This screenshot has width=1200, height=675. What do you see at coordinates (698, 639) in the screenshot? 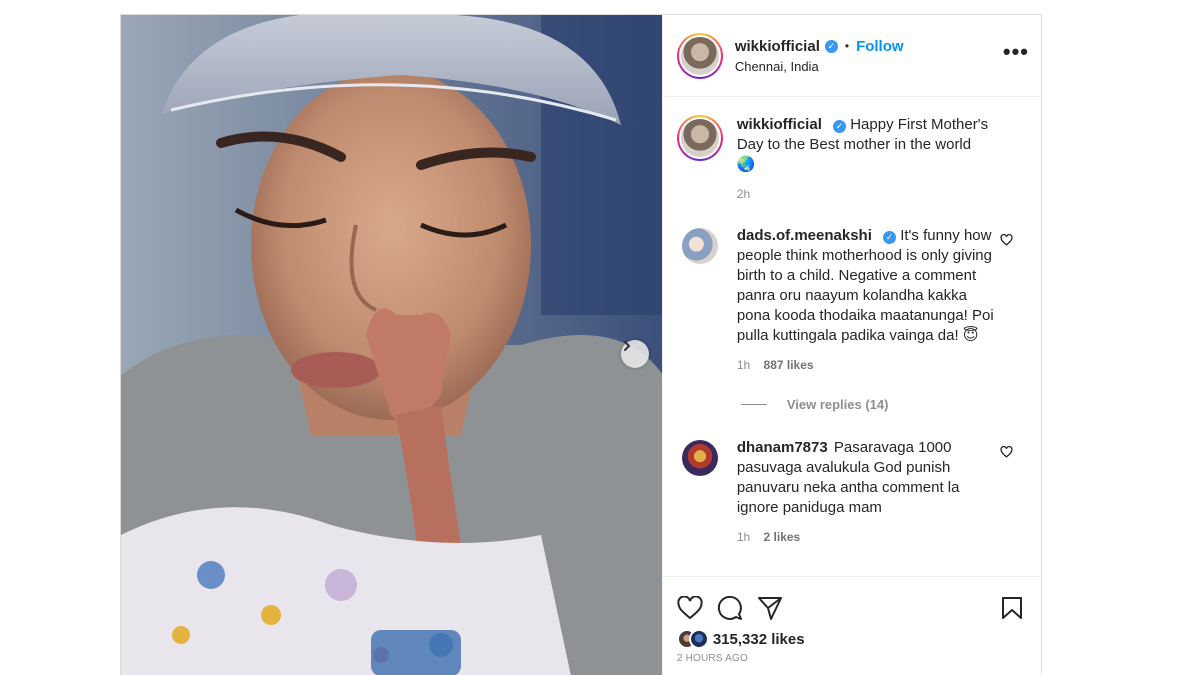
I see `liker-avatar` at bounding box center [698, 639].